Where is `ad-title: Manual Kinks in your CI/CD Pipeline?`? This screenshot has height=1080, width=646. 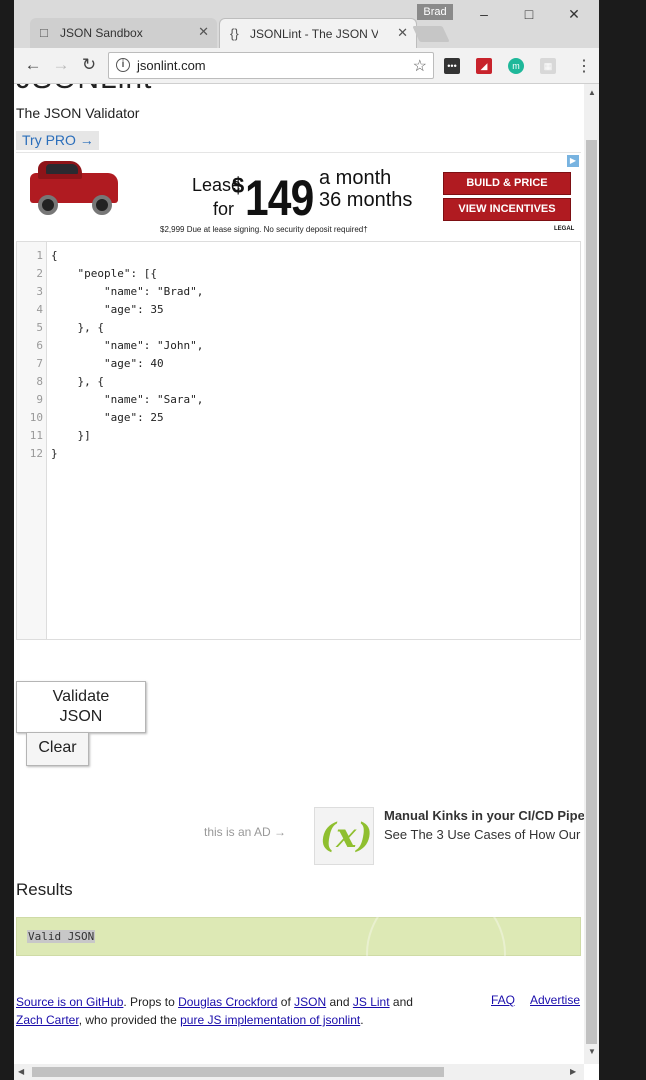 ad-title: Manual Kinks in your CI/CD Pipeline? is located at coordinates (484, 815).